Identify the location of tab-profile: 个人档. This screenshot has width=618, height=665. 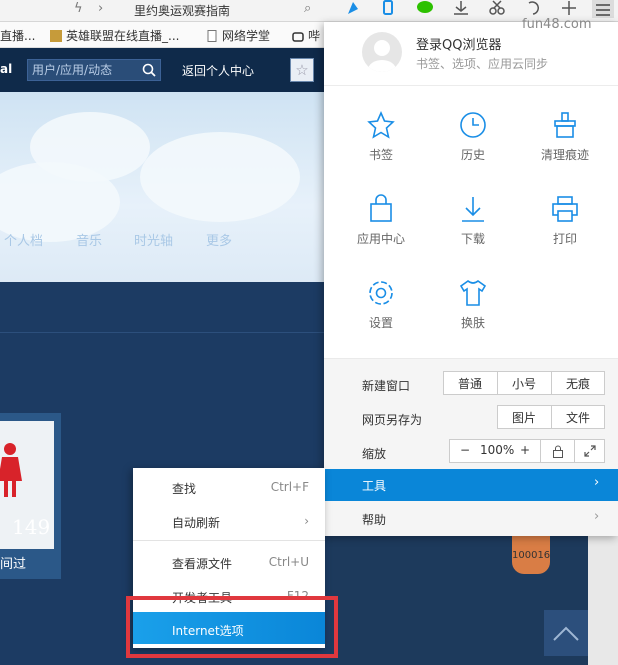
(23, 239).